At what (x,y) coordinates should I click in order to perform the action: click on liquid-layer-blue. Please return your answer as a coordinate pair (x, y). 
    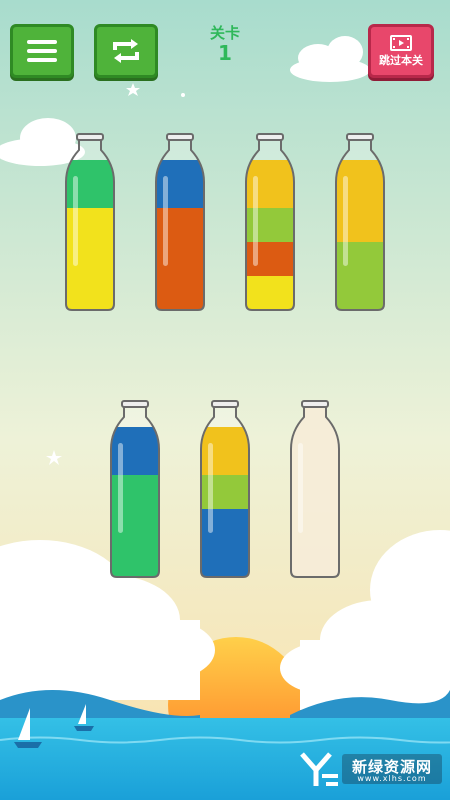
    Looking at the image, I should click on (225, 560).